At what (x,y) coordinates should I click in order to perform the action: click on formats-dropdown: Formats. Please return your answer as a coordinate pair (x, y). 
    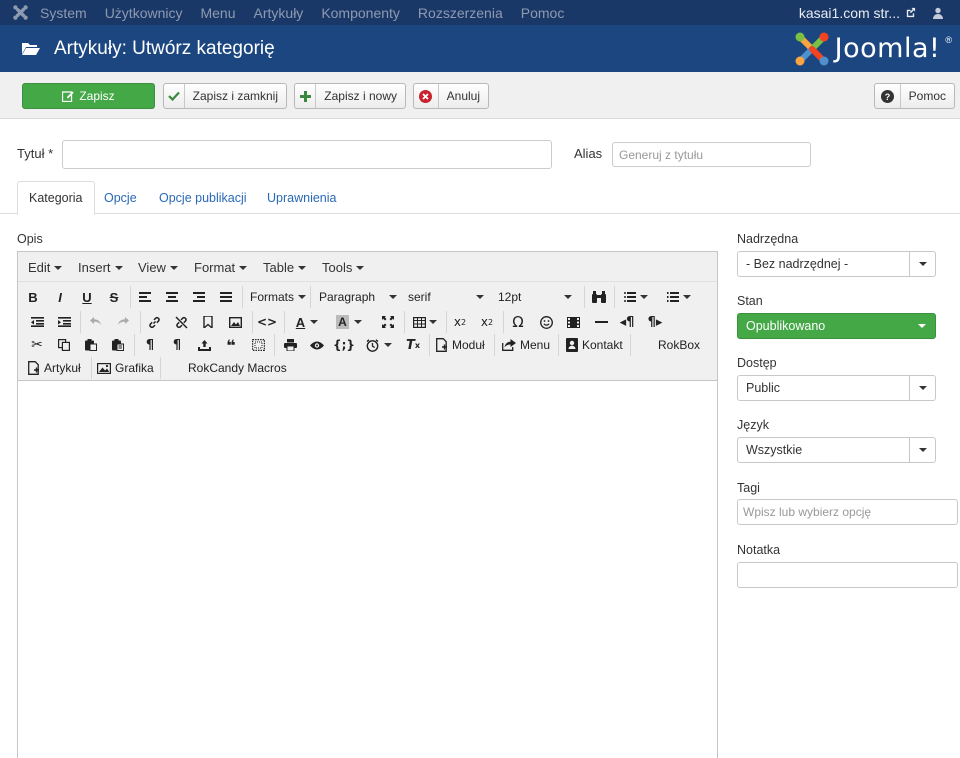
    Looking at the image, I should click on (278, 297).